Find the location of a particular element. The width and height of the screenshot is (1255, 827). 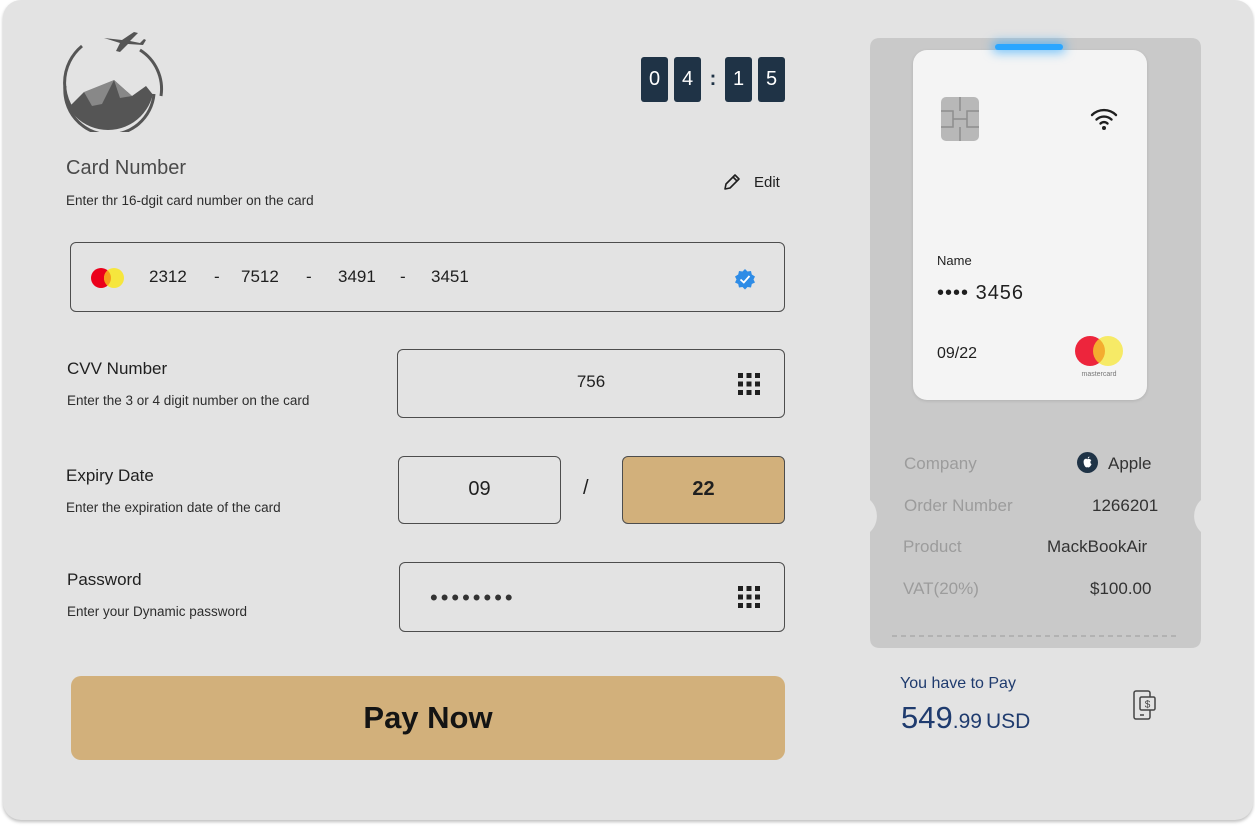

cvv-input: 756 is located at coordinates (591, 383).